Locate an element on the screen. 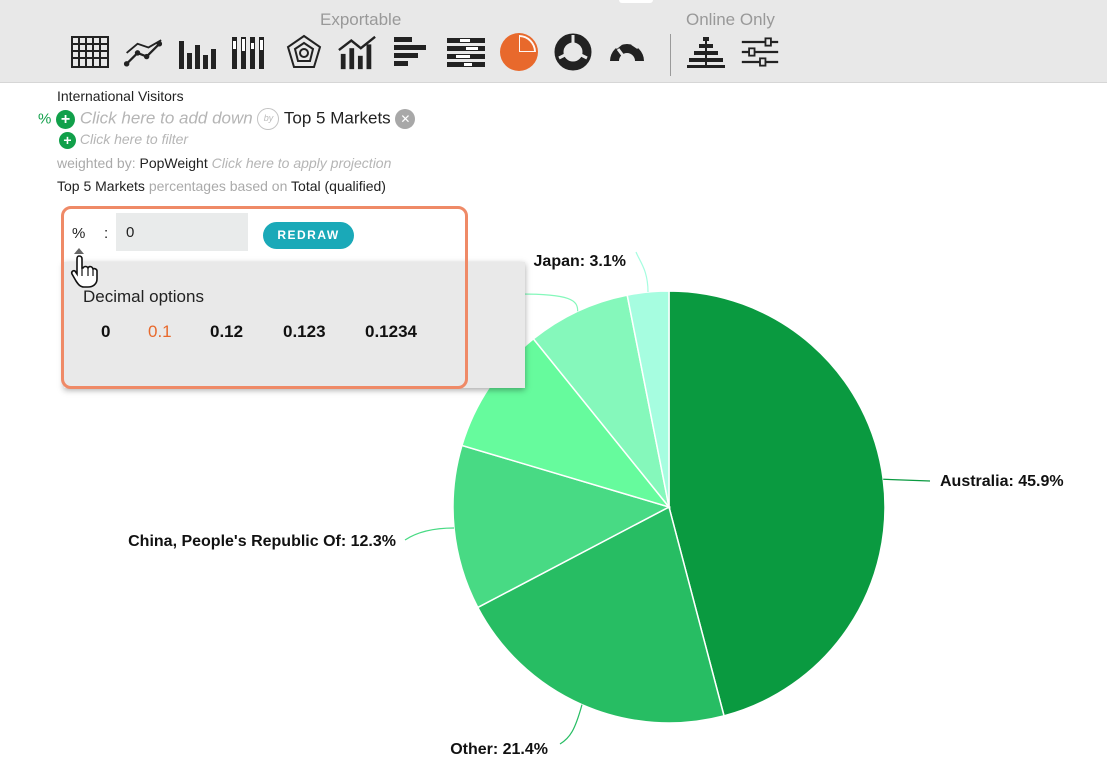 This screenshot has height=782, width=1107. decimal-option: 0.123 is located at coordinates (304, 332).